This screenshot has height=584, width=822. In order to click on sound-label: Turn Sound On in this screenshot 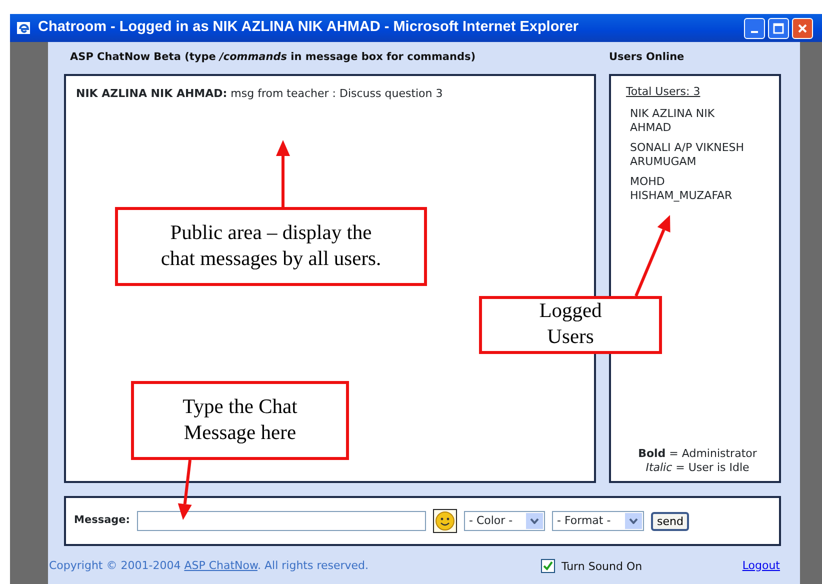, I will do `click(602, 567)`.